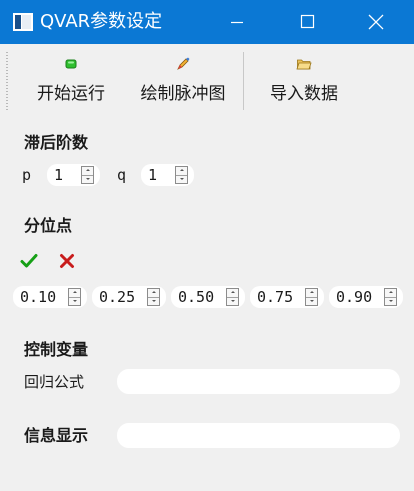 This screenshot has height=491, width=414. I want to click on quantile-value: 0.90, so click(354, 297).